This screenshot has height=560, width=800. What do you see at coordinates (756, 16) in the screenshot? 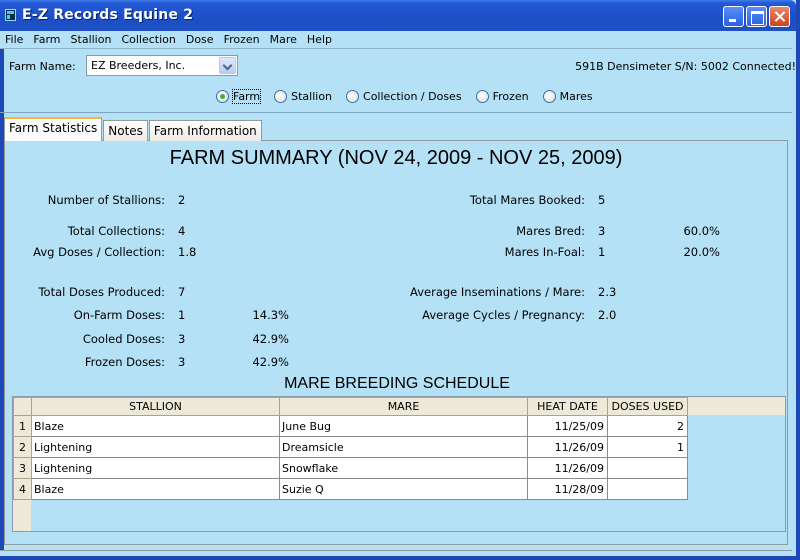
I see `maximize-button` at bounding box center [756, 16].